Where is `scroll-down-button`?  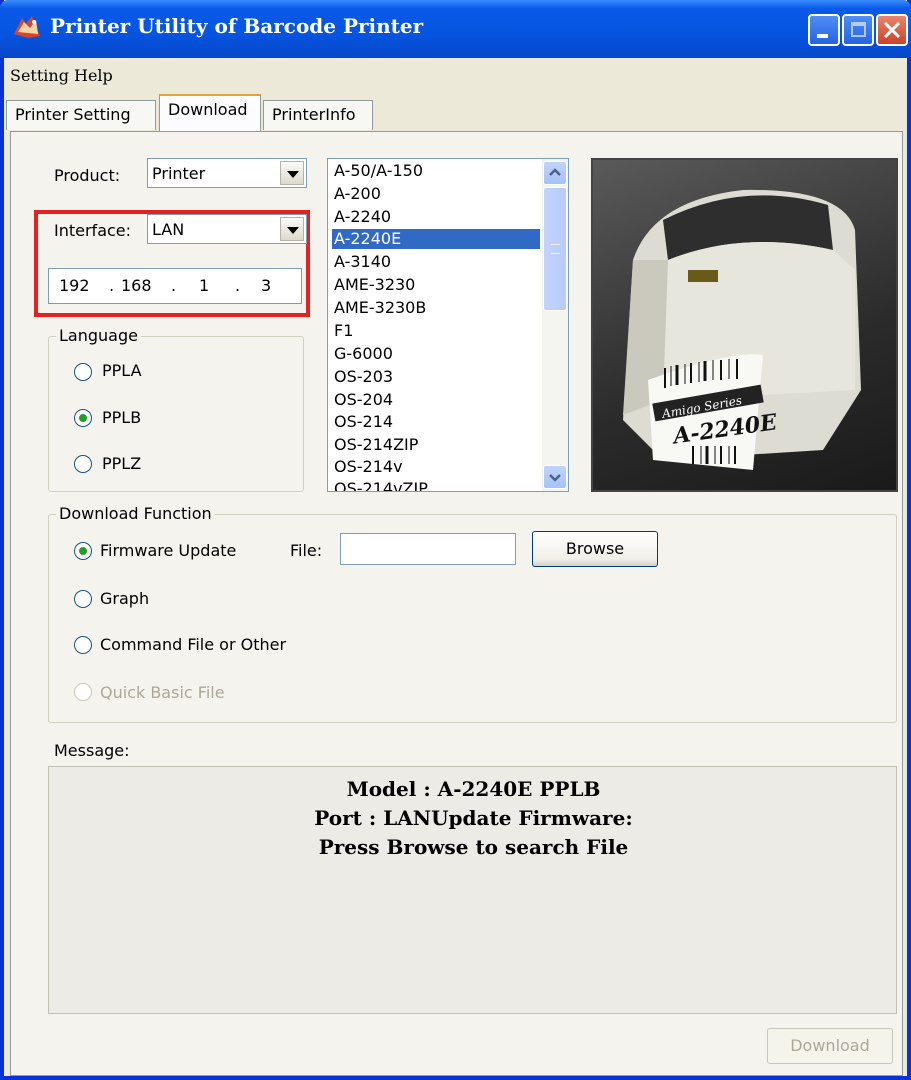
scroll-down-button is located at coordinates (555, 477).